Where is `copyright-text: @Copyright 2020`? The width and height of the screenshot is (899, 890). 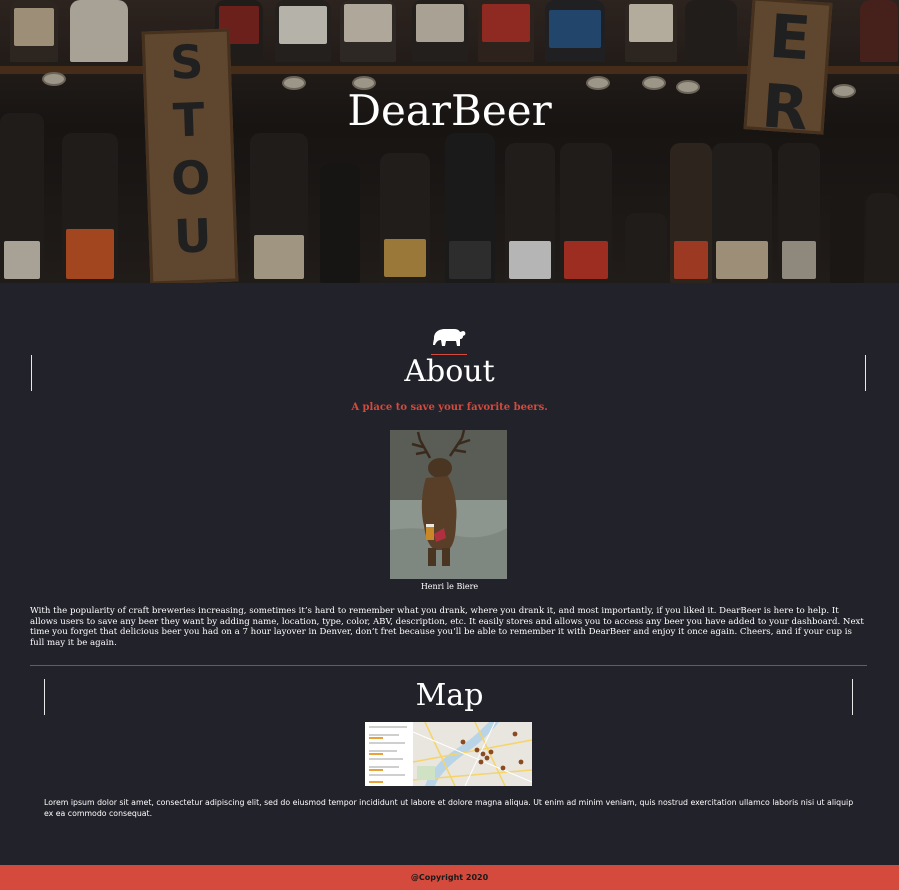 copyright-text: @Copyright 2020 is located at coordinates (449, 877).